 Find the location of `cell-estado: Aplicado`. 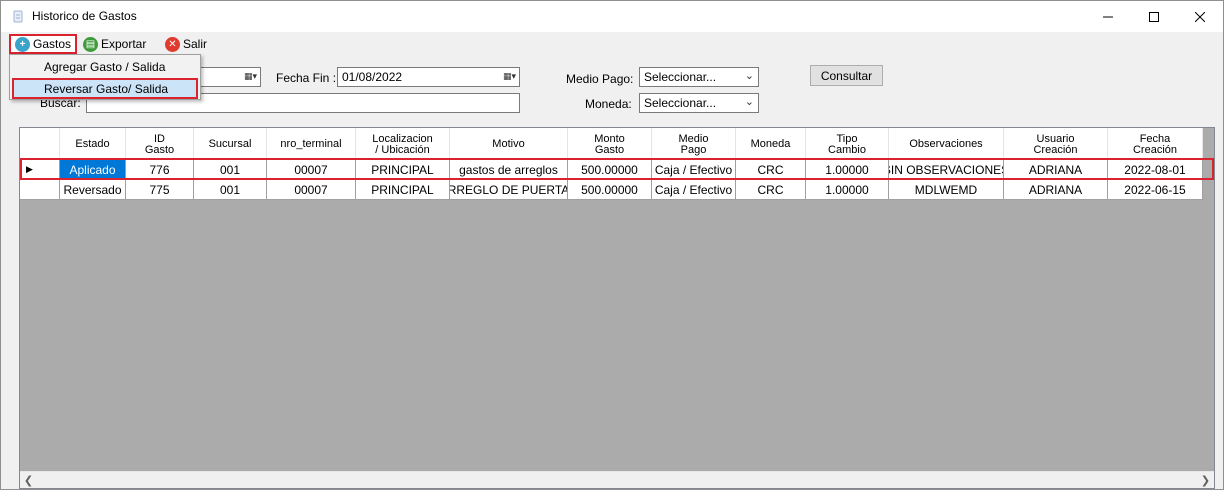

cell-estado: Aplicado is located at coordinates (93, 170).